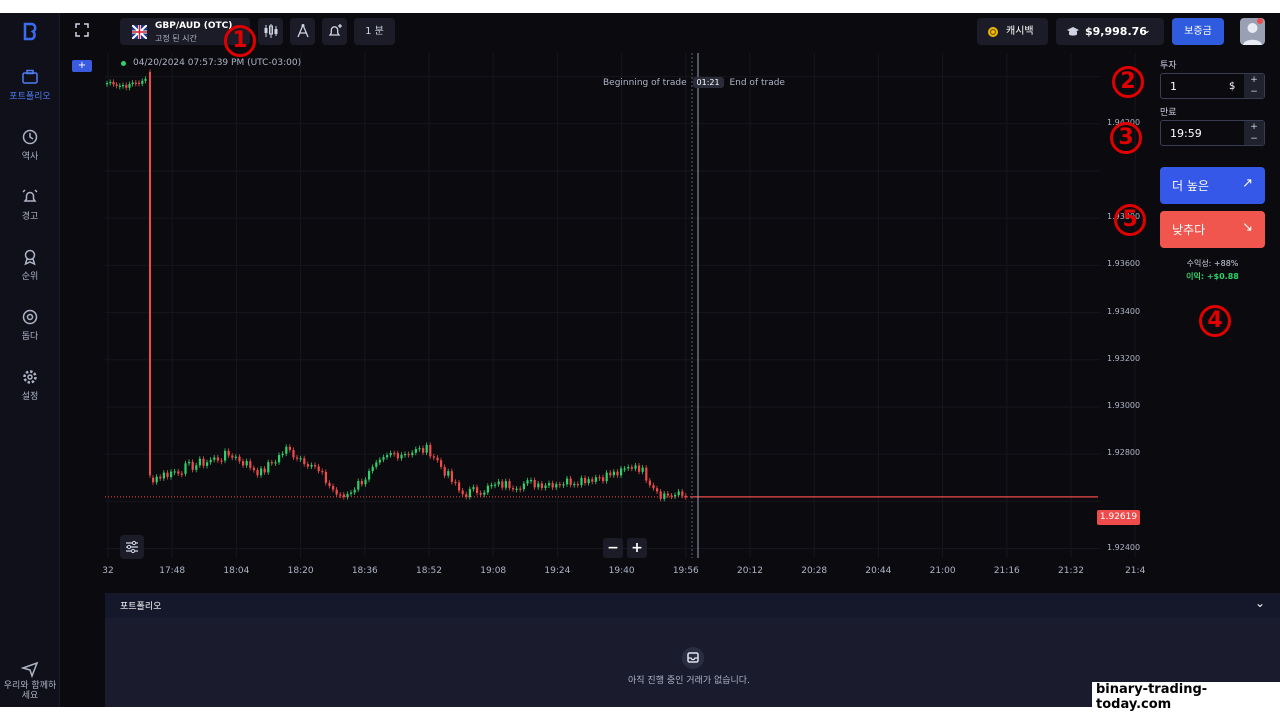 The width and height of the screenshot is (1280, 720). What do you see at coordinates (1173, 86) in the screenshot?
I see `invest-value: 1` at bounding box center [1173, 86].